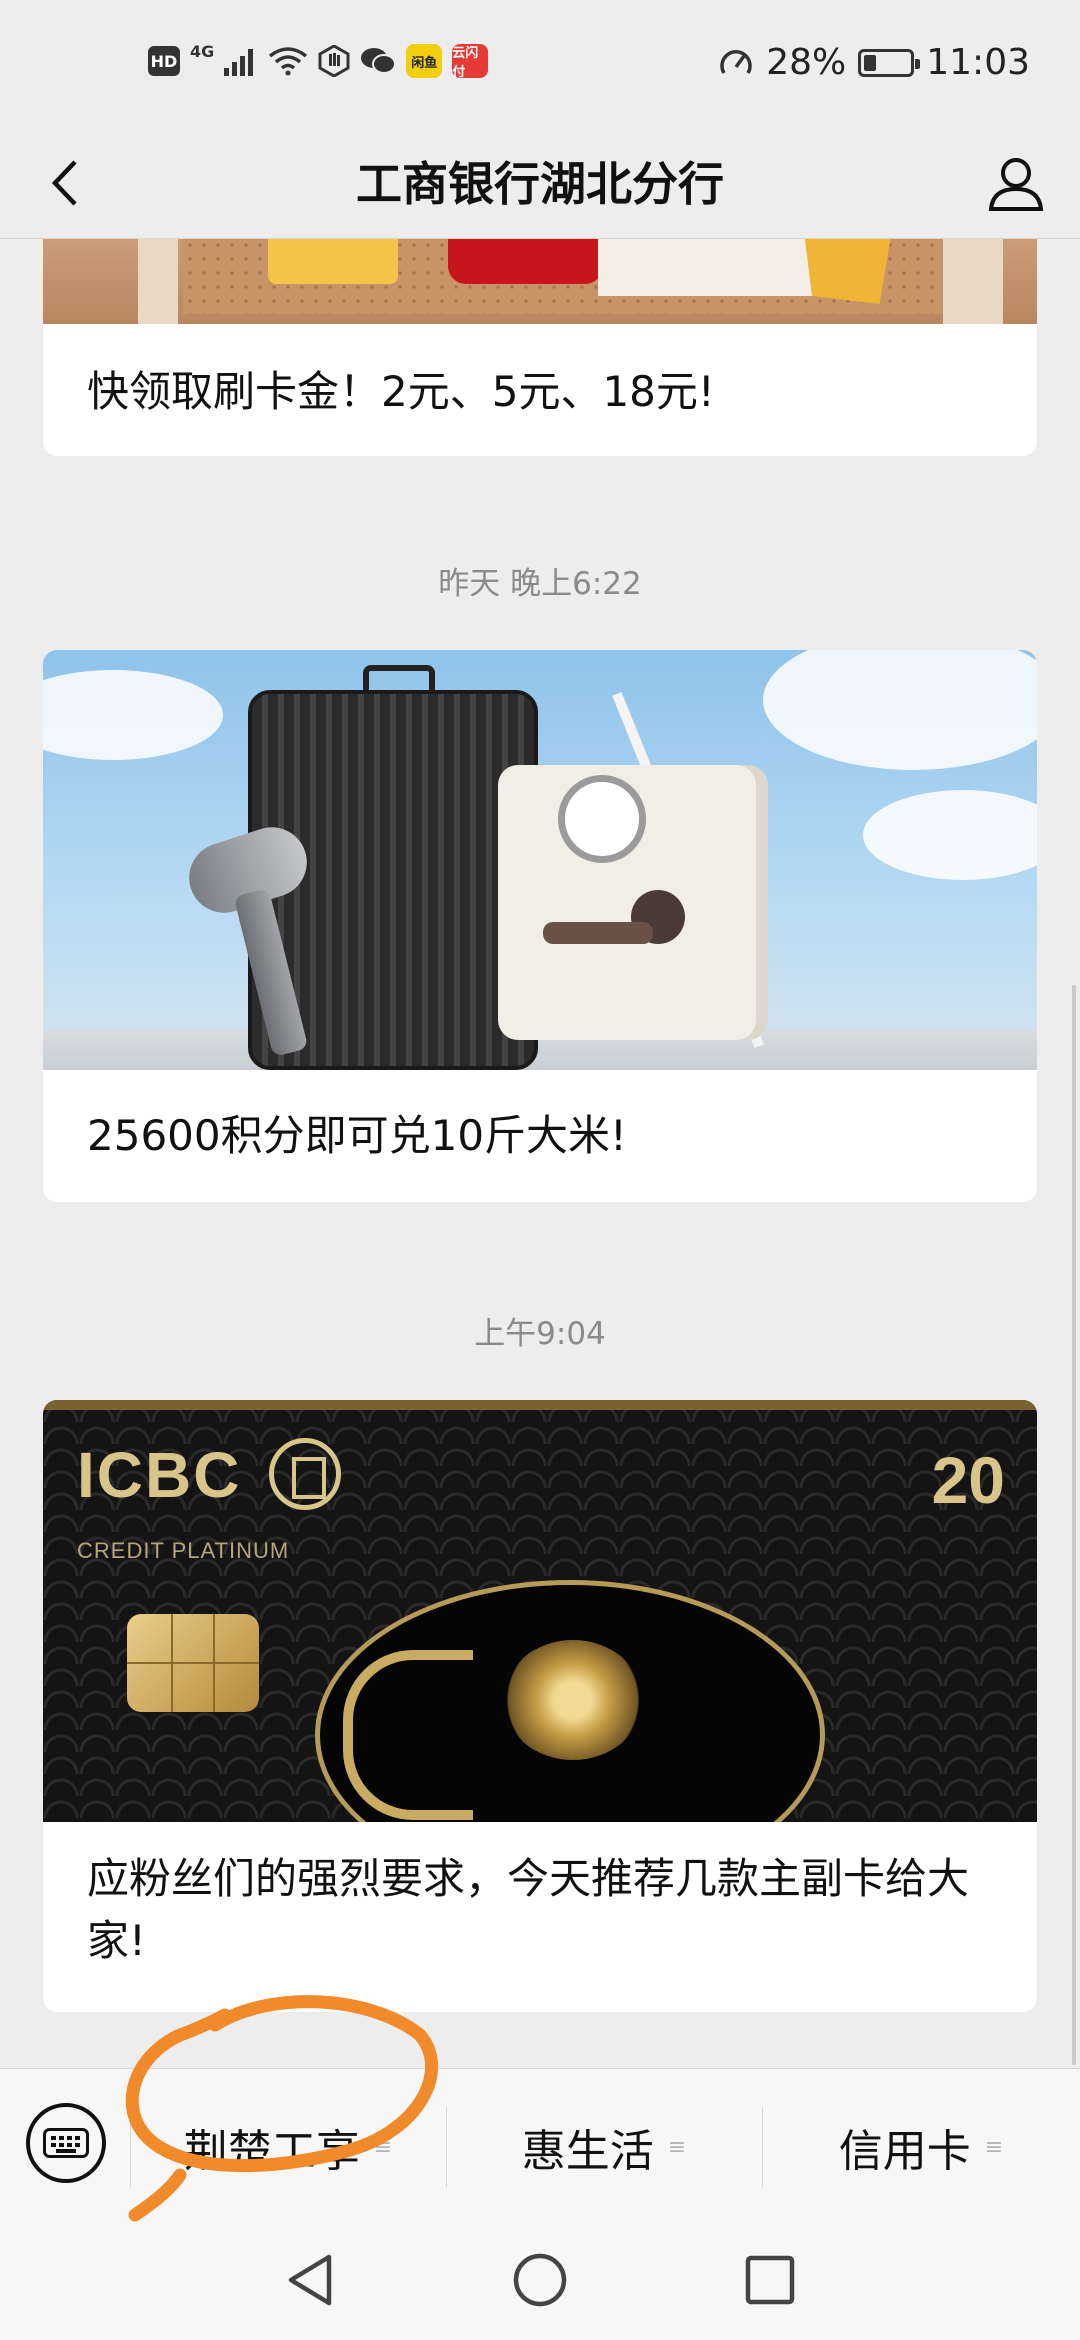  I want to click on scrollbar, so click(1074, 1525).